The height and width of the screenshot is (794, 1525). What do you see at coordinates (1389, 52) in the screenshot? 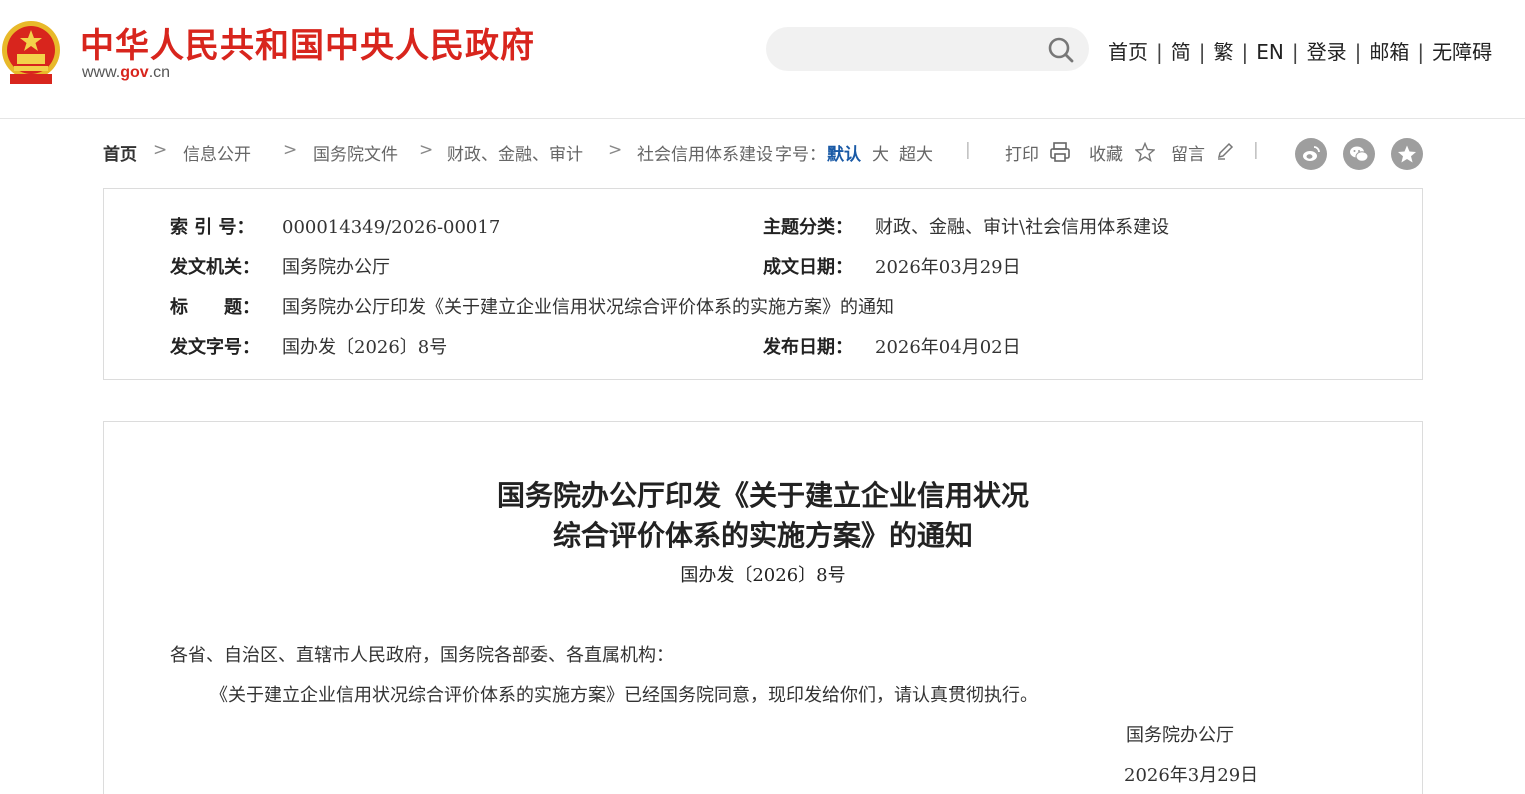
I see `nav-mail: 邮箱` at bounding box center [1389, 52].